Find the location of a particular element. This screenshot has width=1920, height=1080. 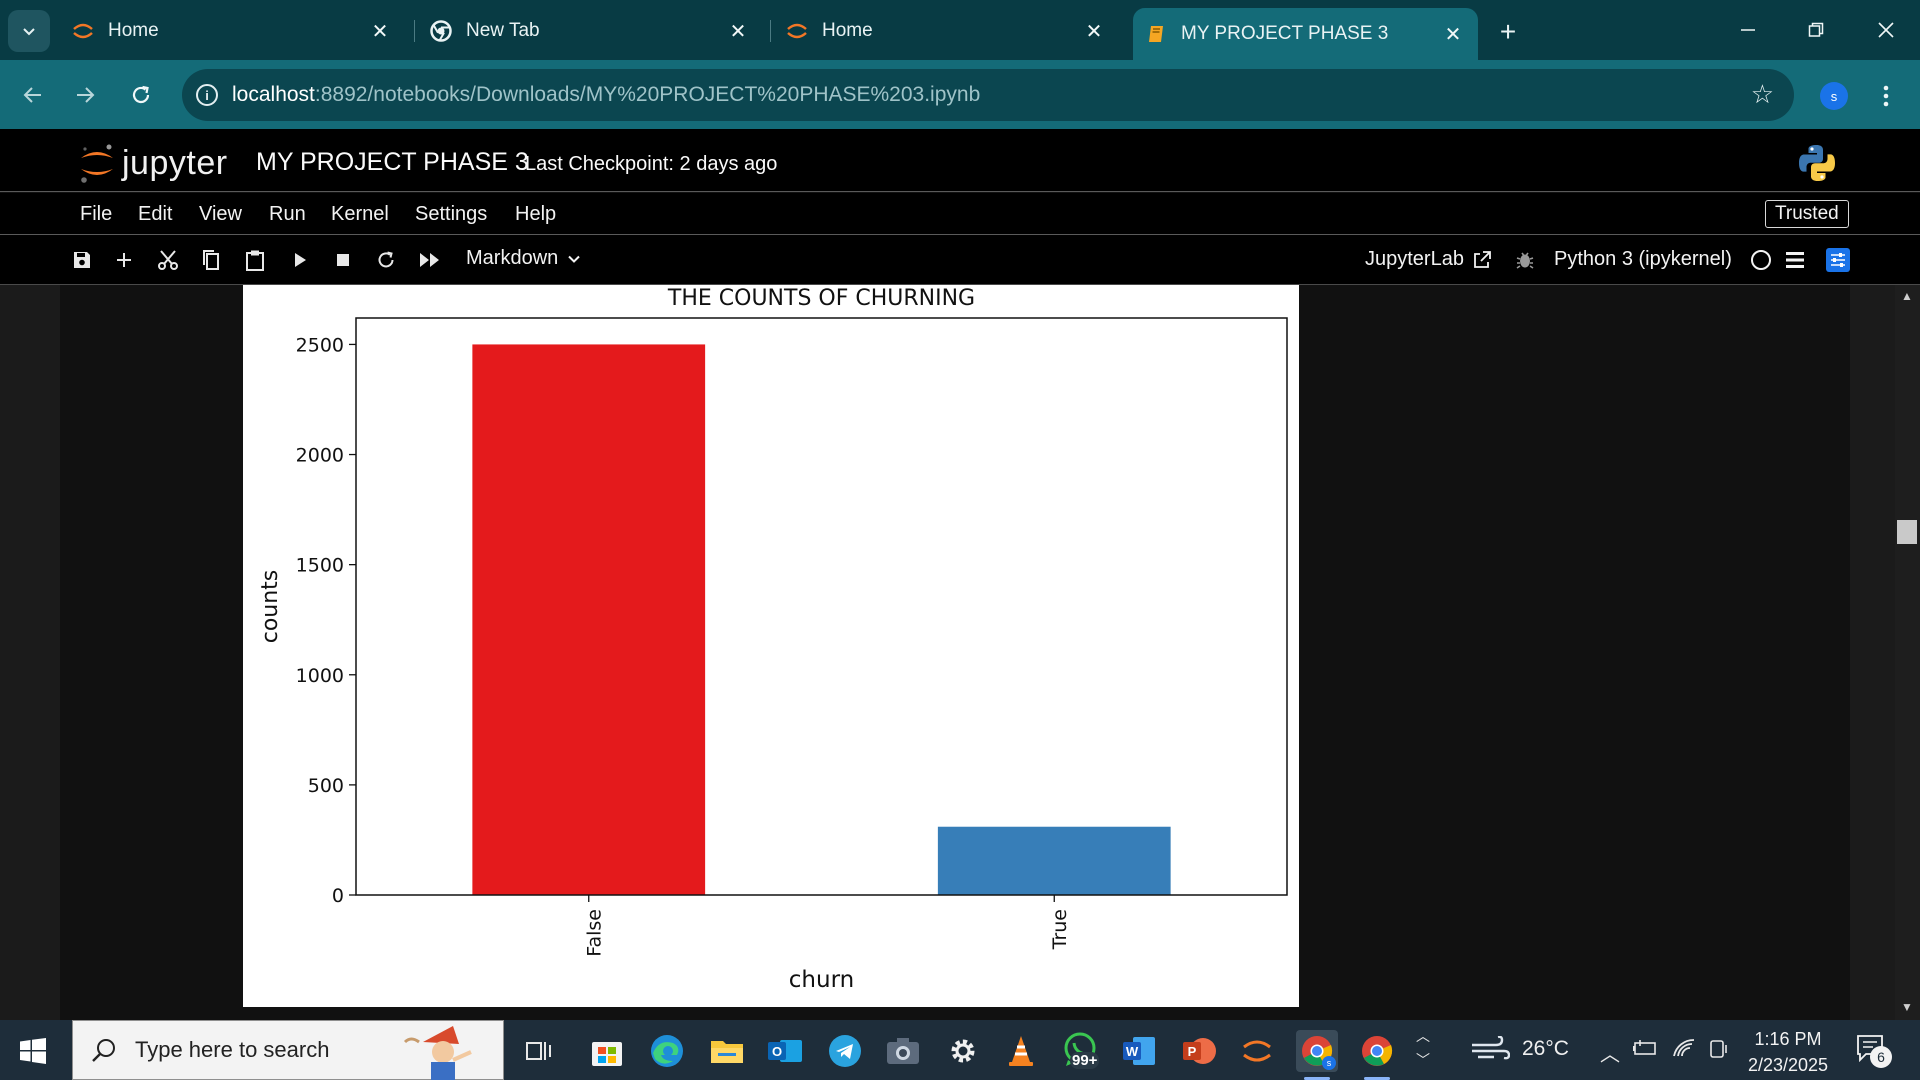

chrome-app-button: s is located at coordinates (1317, 1055).